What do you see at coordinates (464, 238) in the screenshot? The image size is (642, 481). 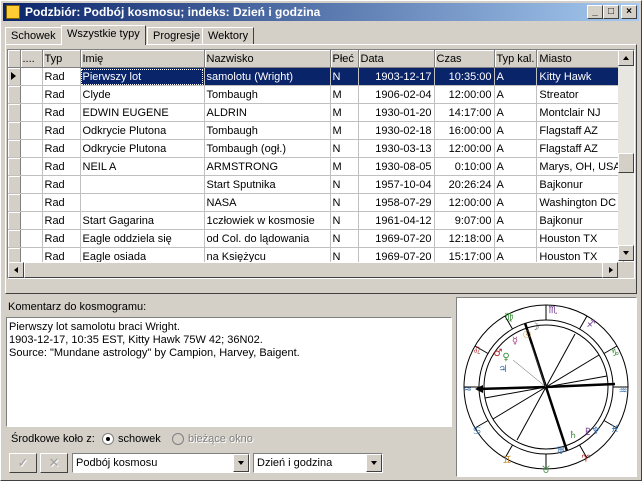 I see `cell-czas: 12:18:00` at bounding box center [464, 238].